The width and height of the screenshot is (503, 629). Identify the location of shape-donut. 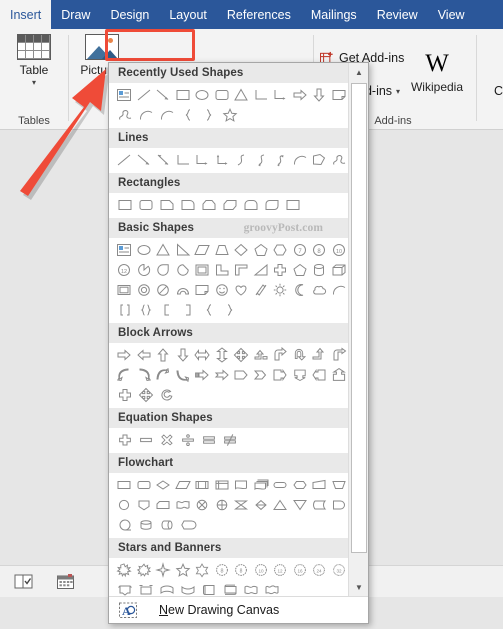
(145, 290).